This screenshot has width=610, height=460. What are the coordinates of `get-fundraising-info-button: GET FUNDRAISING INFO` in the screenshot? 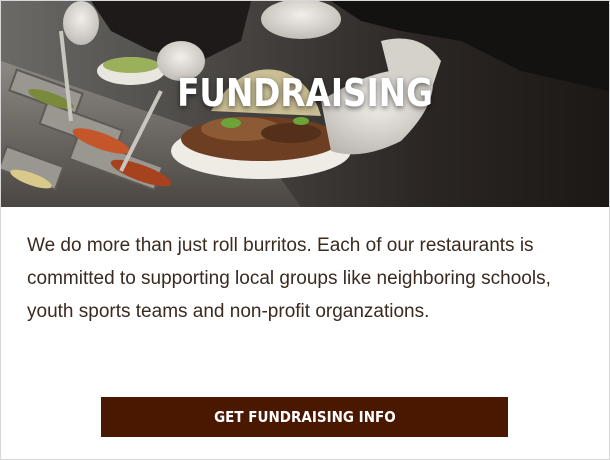 It's located at (304, 417).